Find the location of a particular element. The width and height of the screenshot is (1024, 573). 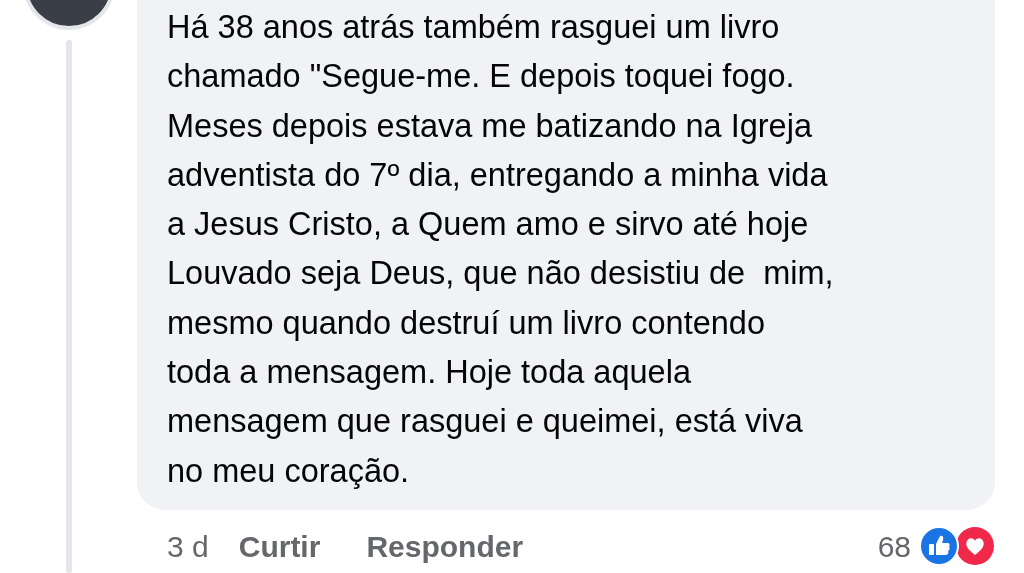

reply-button: Responder is located at coordinates (445, 546).